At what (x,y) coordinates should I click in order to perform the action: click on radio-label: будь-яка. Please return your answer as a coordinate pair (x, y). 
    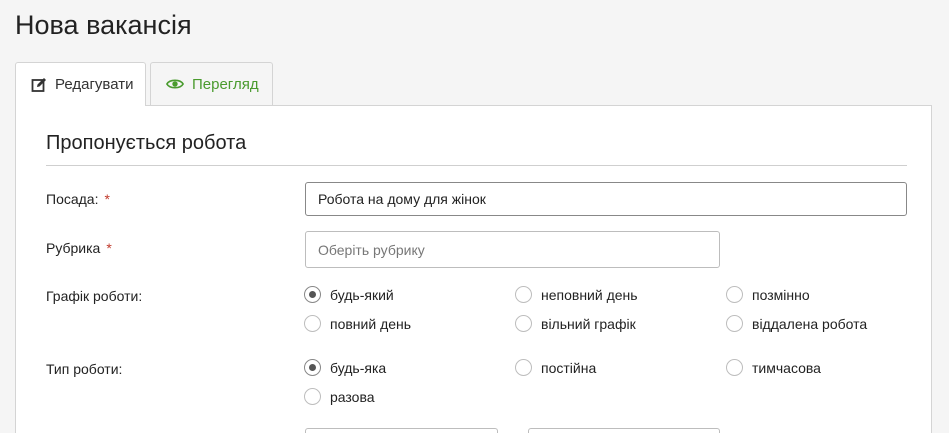
    Looking at the image, I should click on (358, 367).